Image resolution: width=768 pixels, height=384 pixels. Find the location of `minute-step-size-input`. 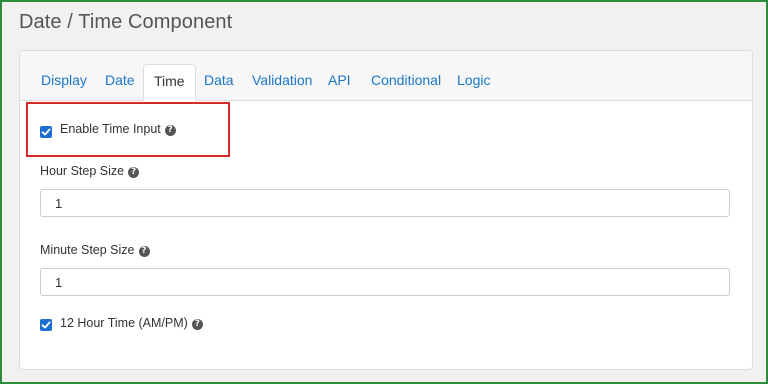

minute-step-size-input is located at coordinates (385, 282).